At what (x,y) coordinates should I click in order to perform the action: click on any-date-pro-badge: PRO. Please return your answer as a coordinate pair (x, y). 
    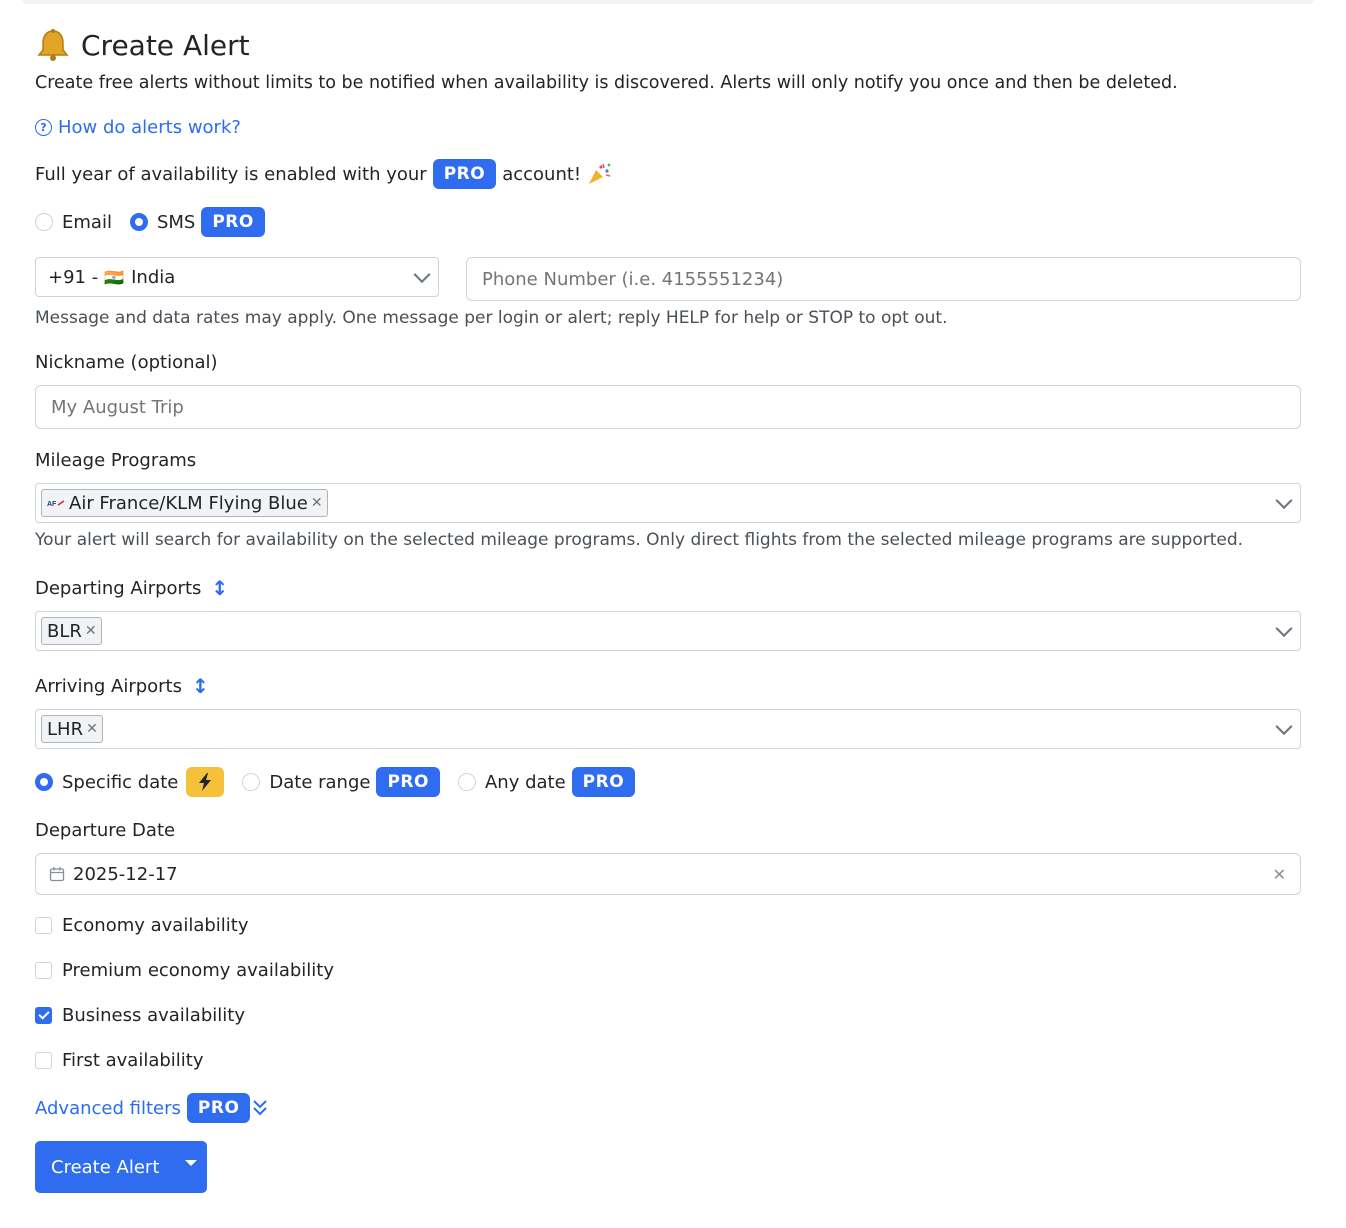
    Looking at the image, I should click on (603, 782).